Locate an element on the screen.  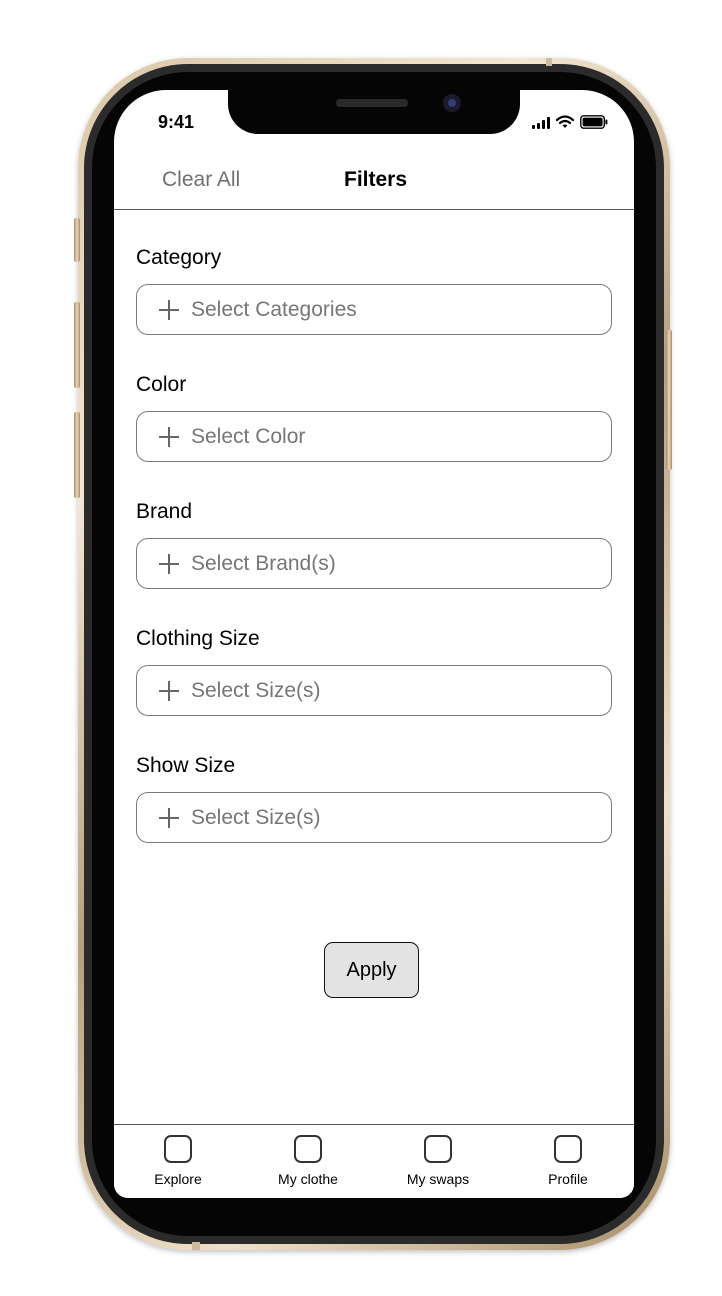
tab-explore: Explore is located at coordinates (178, 1161).